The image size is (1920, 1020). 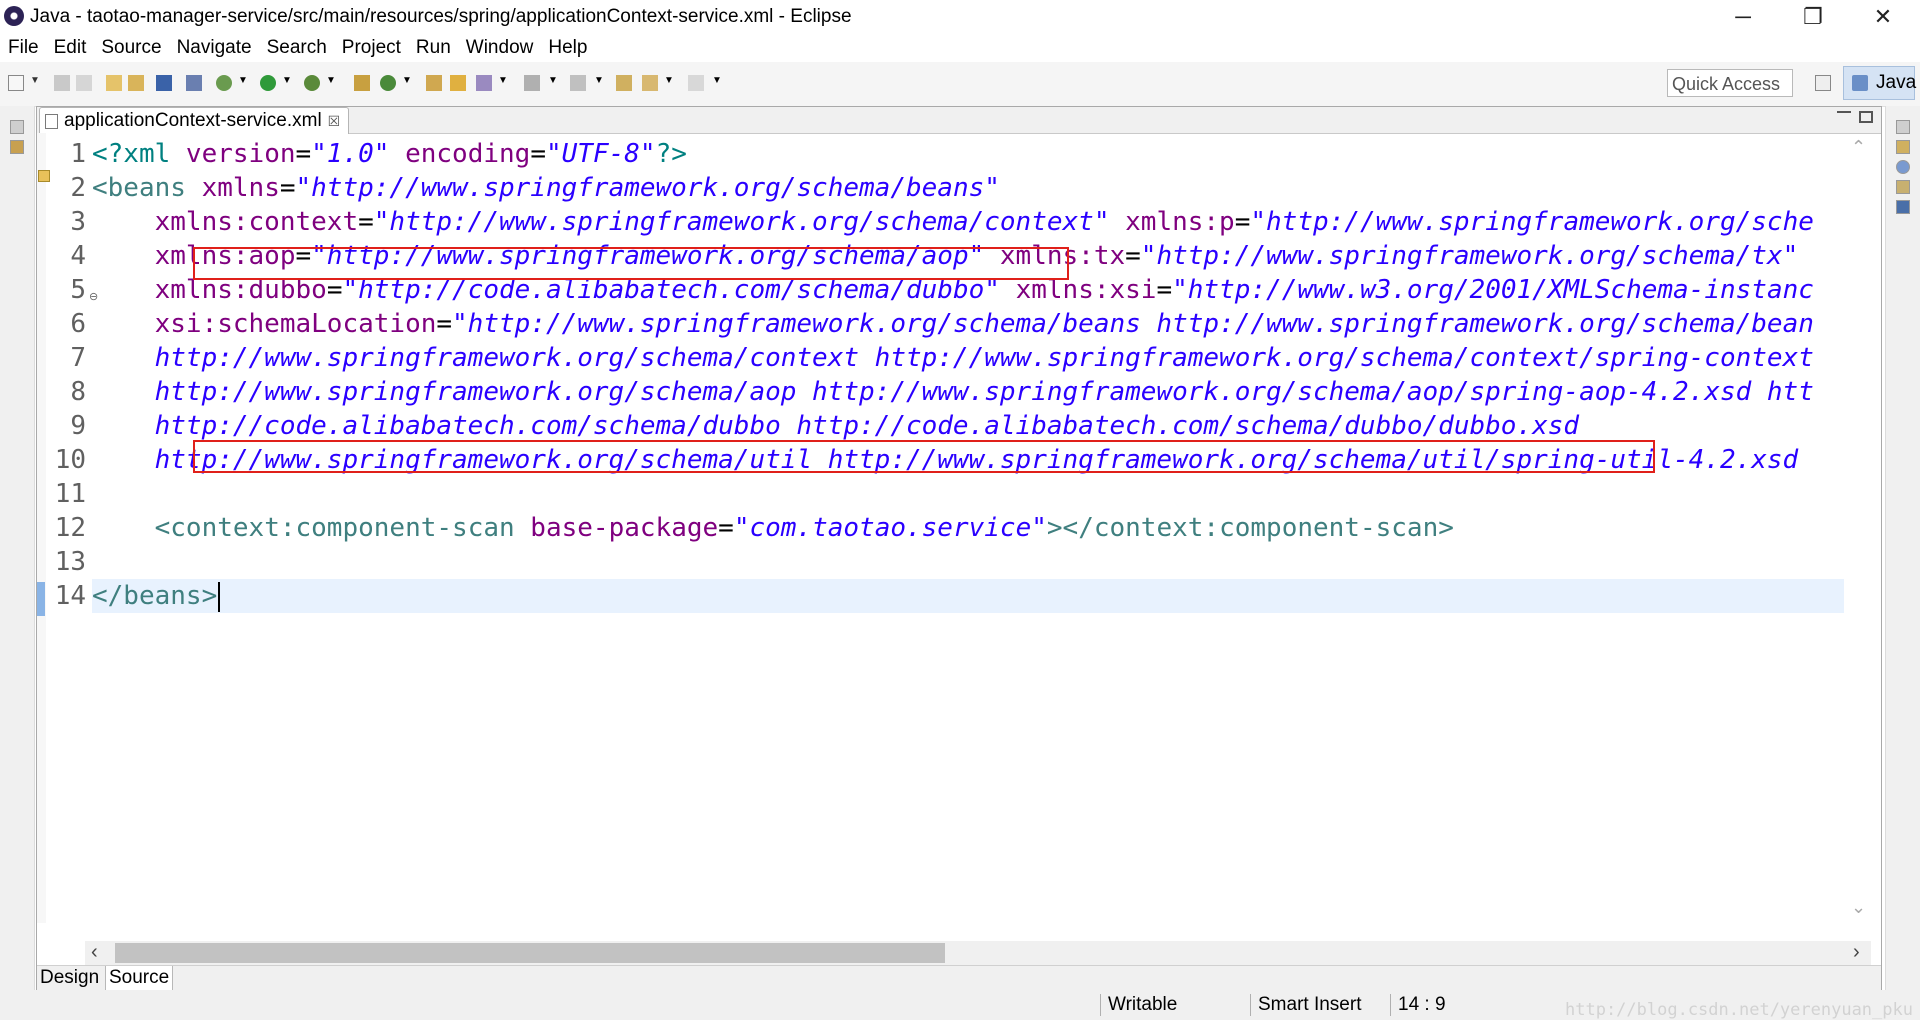 I want to click on outline-icon, so click(x=1903, y=147).